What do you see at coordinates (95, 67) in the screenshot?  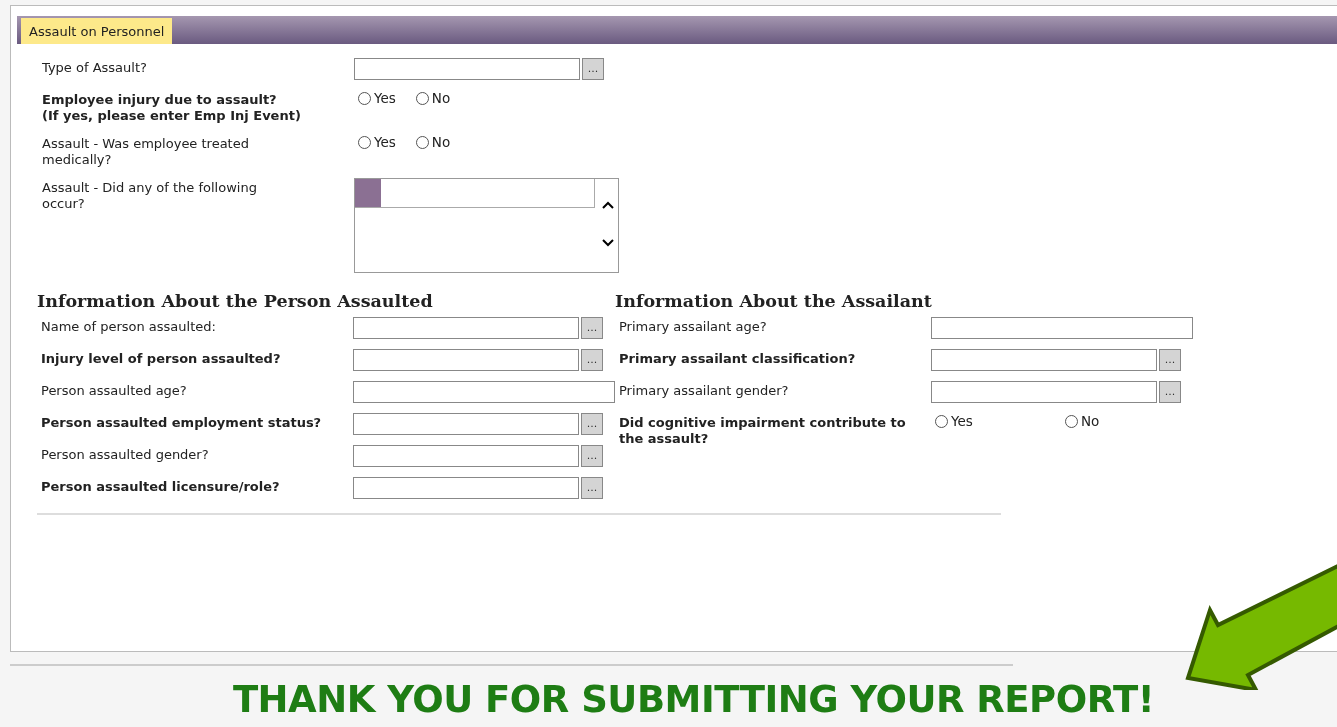 I see `field-label: Type of Assault?` at bounding box center [95, 67].